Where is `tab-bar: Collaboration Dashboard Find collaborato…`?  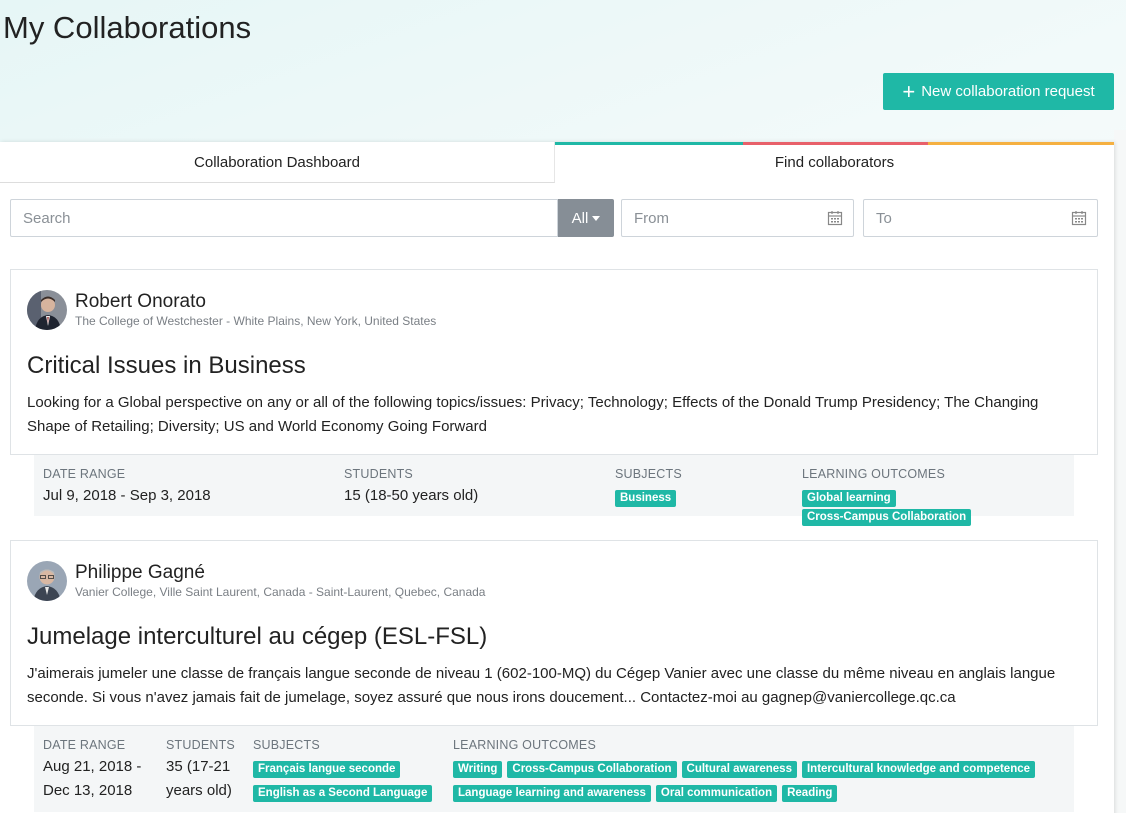
tab-bar: Collaboration Dashboard Find collaborato… is located at coordinates (557, 162).